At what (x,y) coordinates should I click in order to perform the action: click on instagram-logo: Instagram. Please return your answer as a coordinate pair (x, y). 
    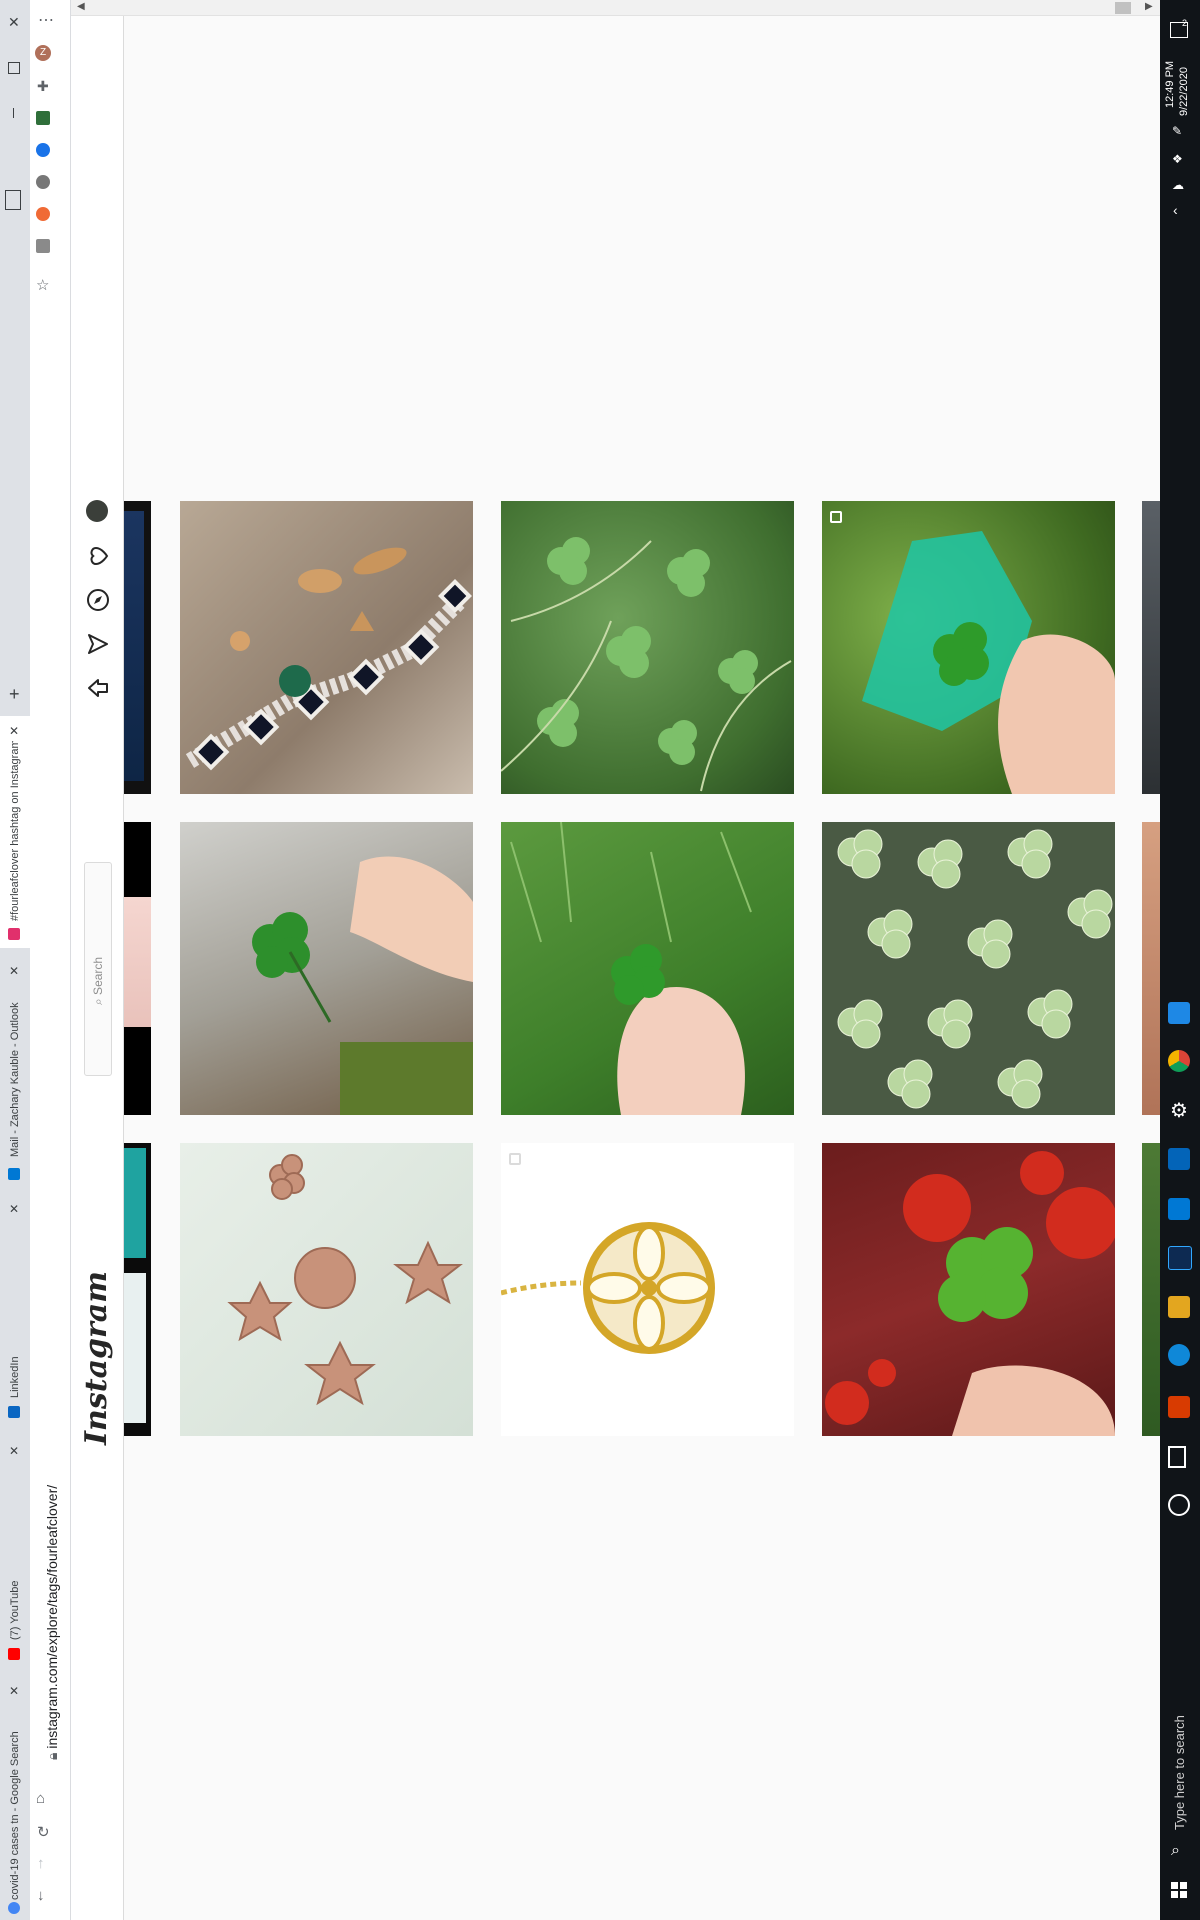
    Looking at the image, I should click on (96, 1358).